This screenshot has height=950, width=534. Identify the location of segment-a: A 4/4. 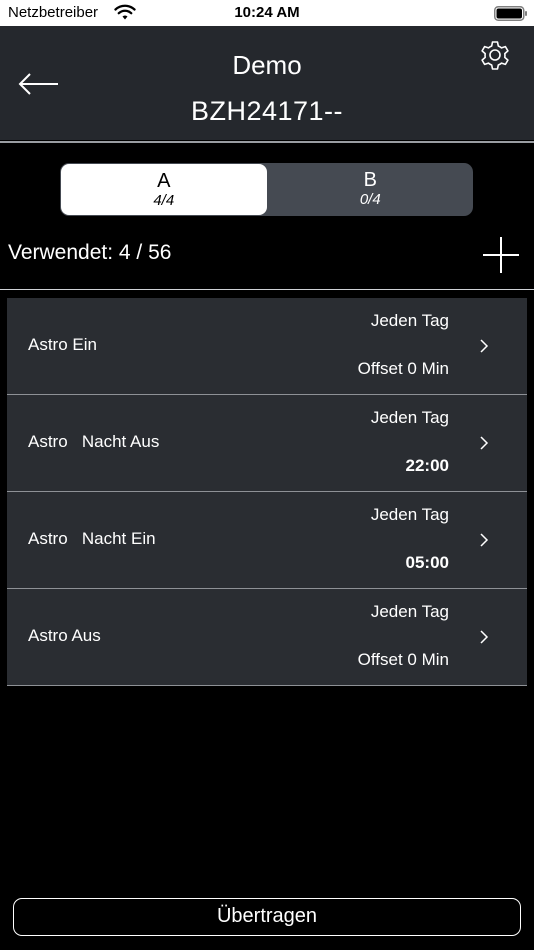
(164, 189).